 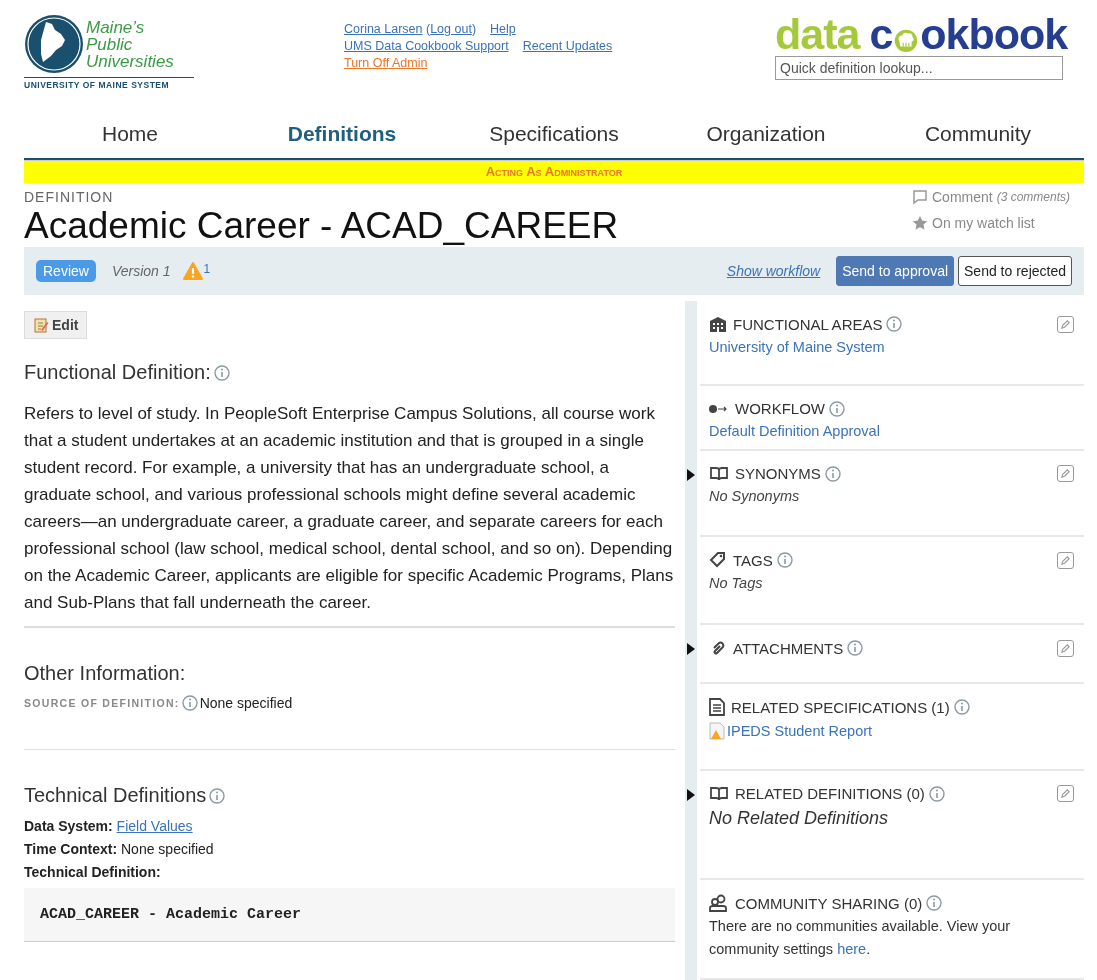 What do you see at coordinates (719, 408) in the screenshot?
I see `workflow-icon` at bounding box center [719, 408].